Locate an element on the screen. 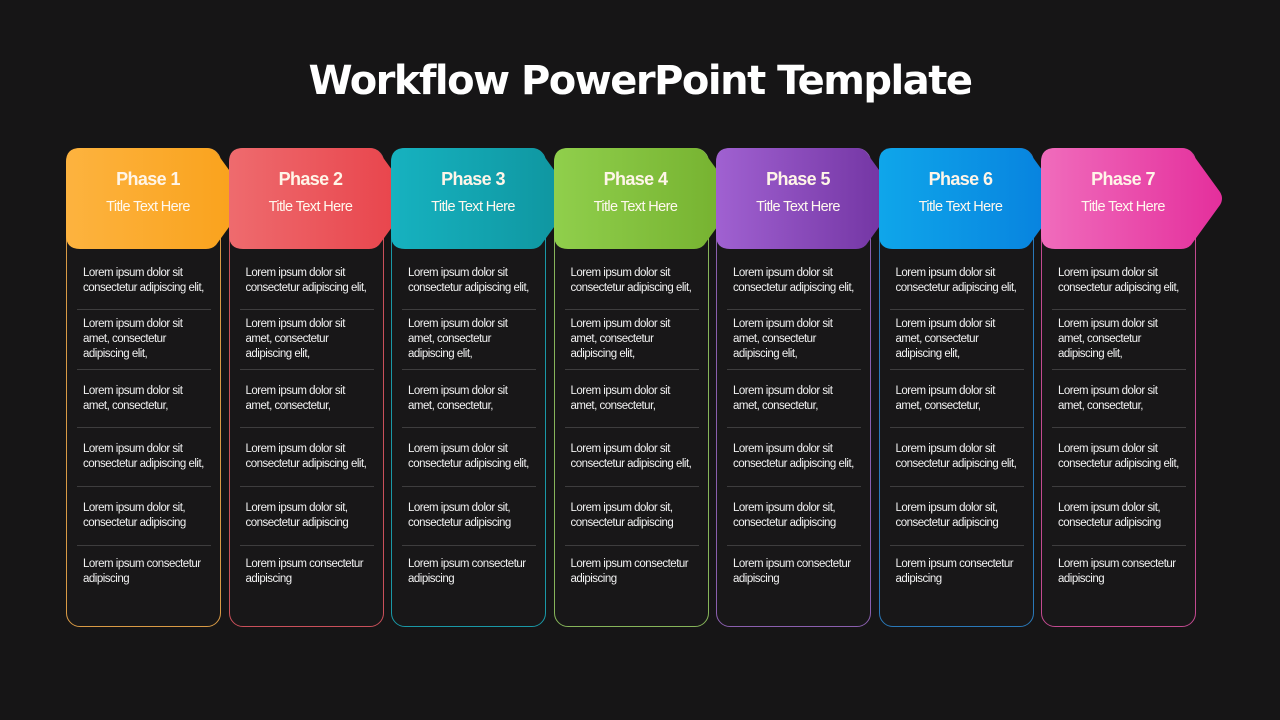  phase-header-arrow: Phase 2 Title Text Here is located at coordinates (319, 198).